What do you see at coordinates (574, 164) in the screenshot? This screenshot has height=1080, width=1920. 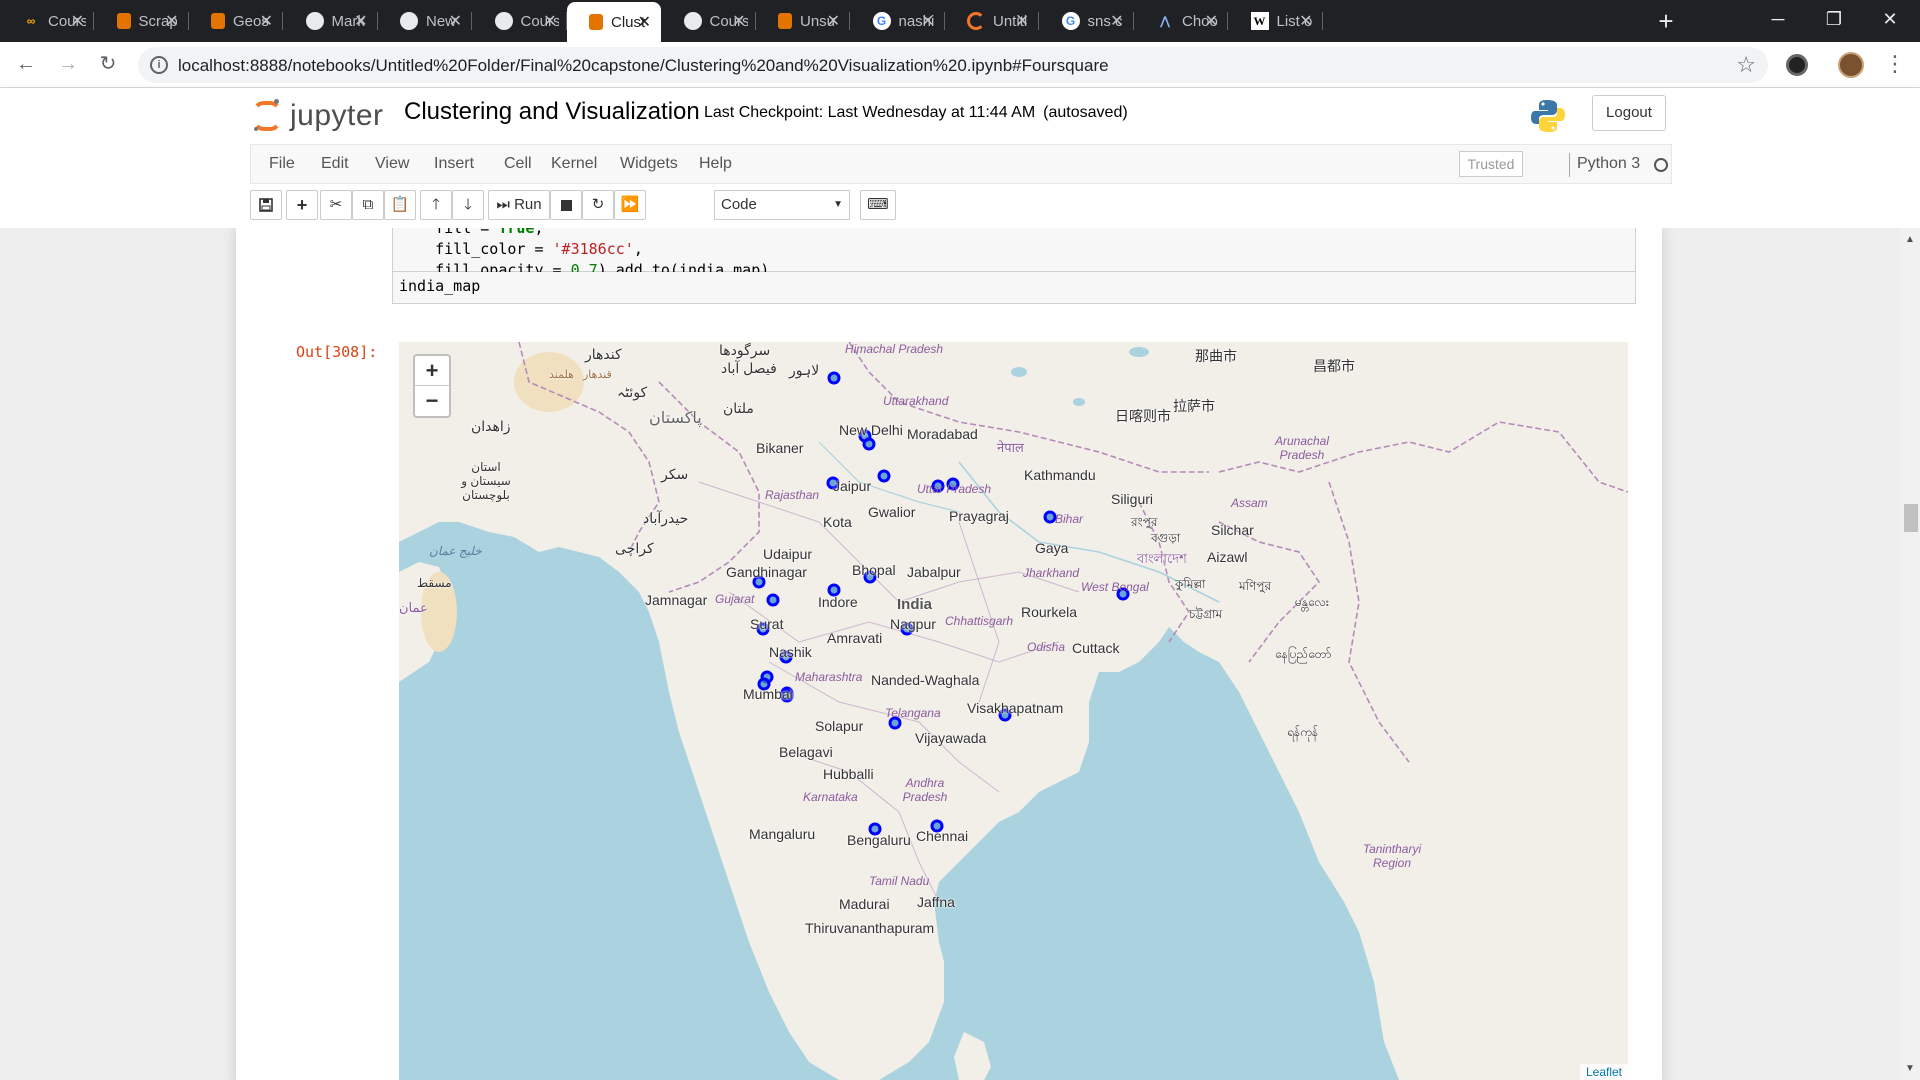 I see `menu-kernel: Kernel` at bounding box center [574, 164].